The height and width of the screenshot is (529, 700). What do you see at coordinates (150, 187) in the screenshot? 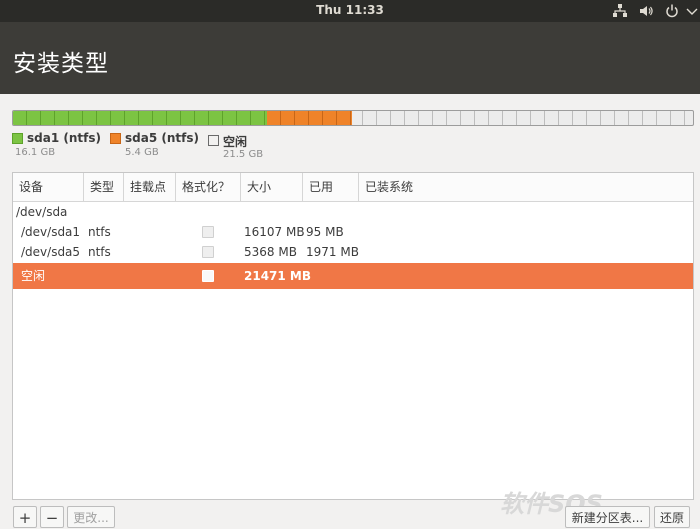
I see `column-header-mount: 挂载点` at bounding box center [150, 187].